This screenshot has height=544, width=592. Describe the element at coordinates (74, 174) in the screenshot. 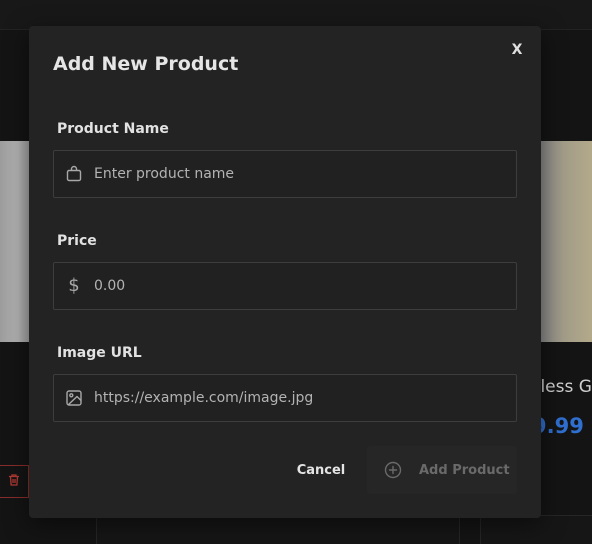

I see `shopping-bag-icon` at that location.